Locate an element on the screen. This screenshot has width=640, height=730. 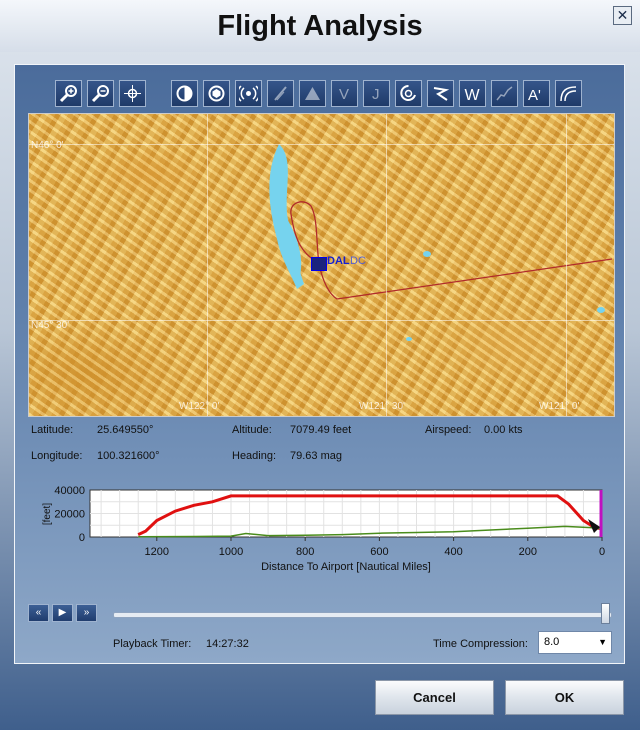
map-grid-label-w121-30: W121° 30' is located at coordinates (382, 406).